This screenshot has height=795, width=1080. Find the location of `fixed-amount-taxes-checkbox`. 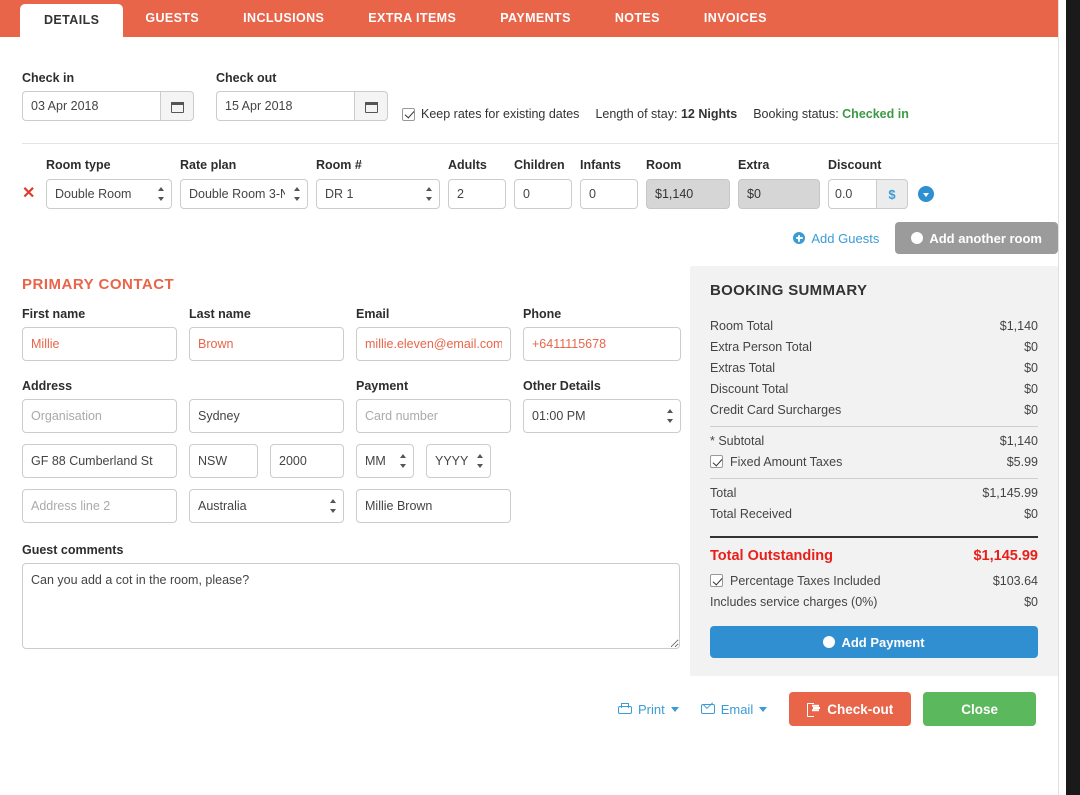

fixed-amount-taxes-checkbox is located at coordinates (716, 461).